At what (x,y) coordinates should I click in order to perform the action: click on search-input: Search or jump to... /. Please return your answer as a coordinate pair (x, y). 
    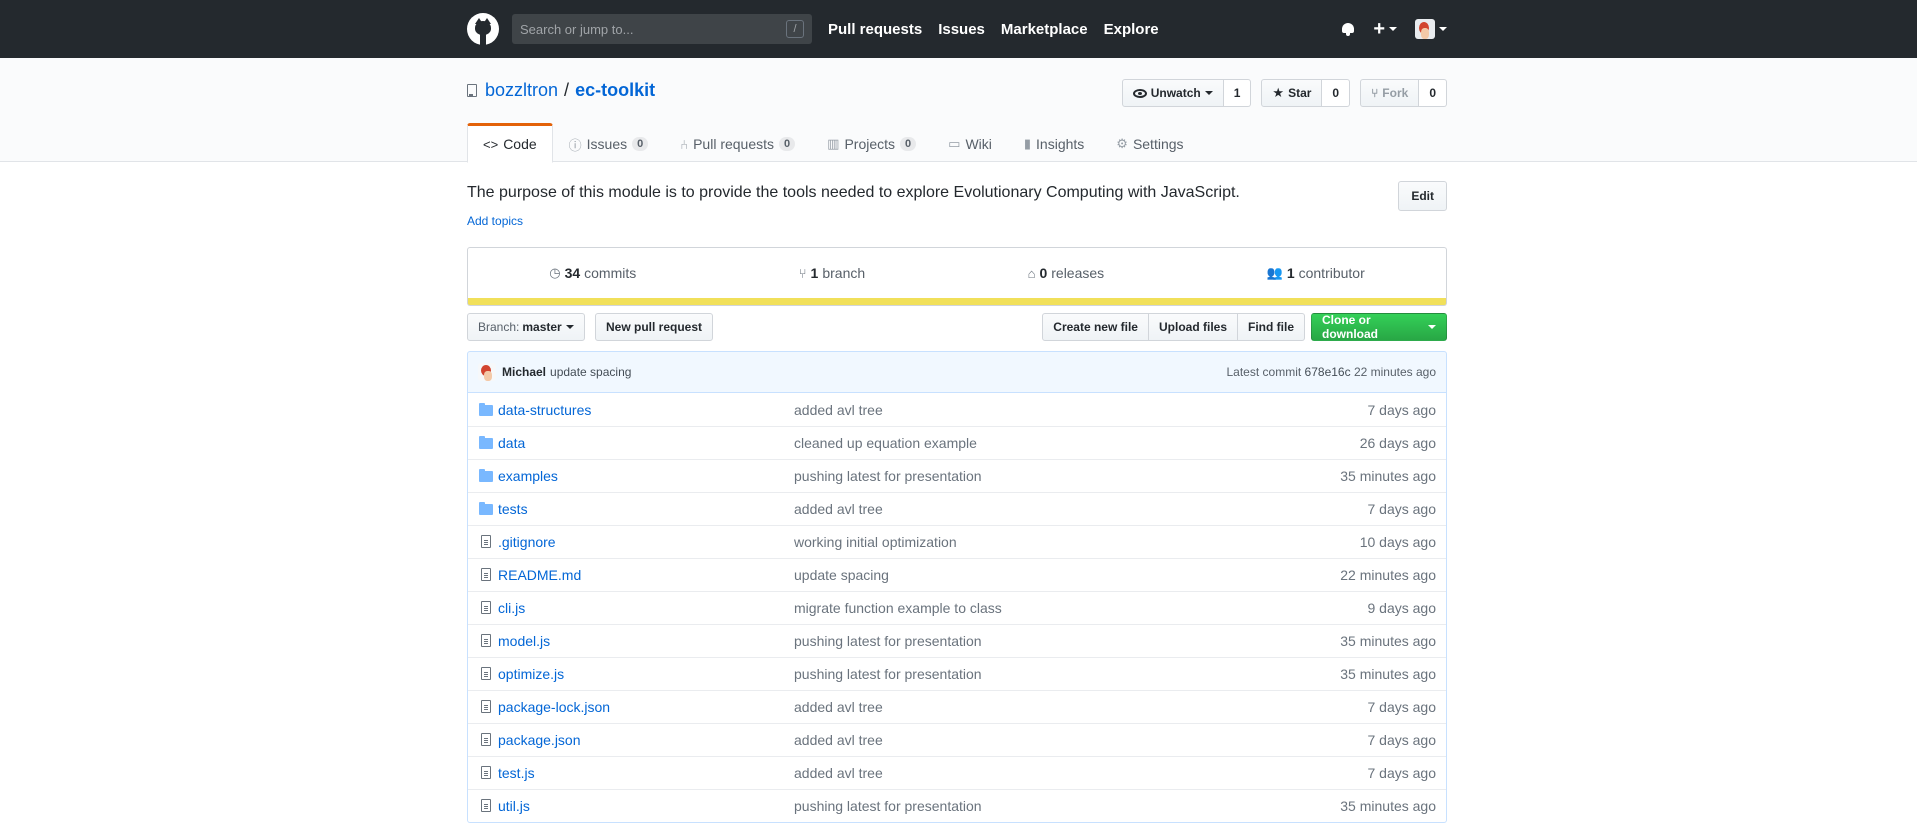
    Looking at the image, I should click on (662, 29).